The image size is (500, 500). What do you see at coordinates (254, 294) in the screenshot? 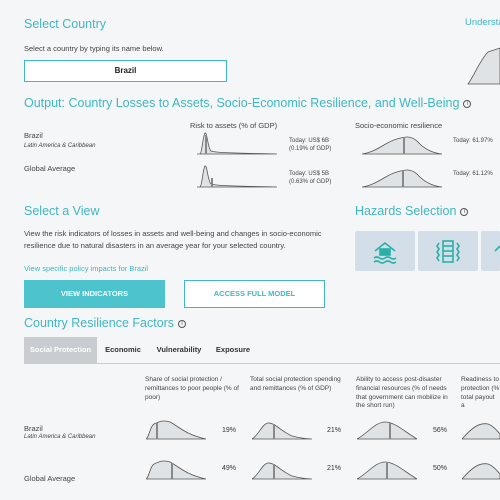
I see `access-full-model-button: ACCESS FULL MODEL` at bounding box center [254, 294].